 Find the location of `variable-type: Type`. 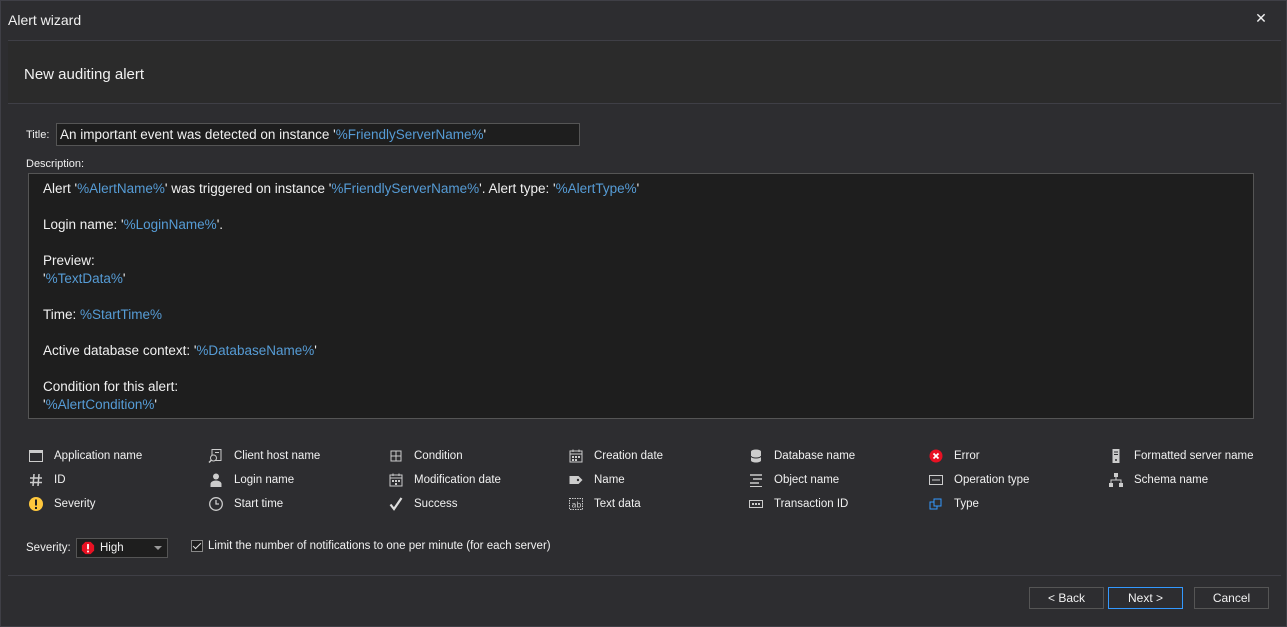

variable-type: Type is located at coordinates (953, 504).